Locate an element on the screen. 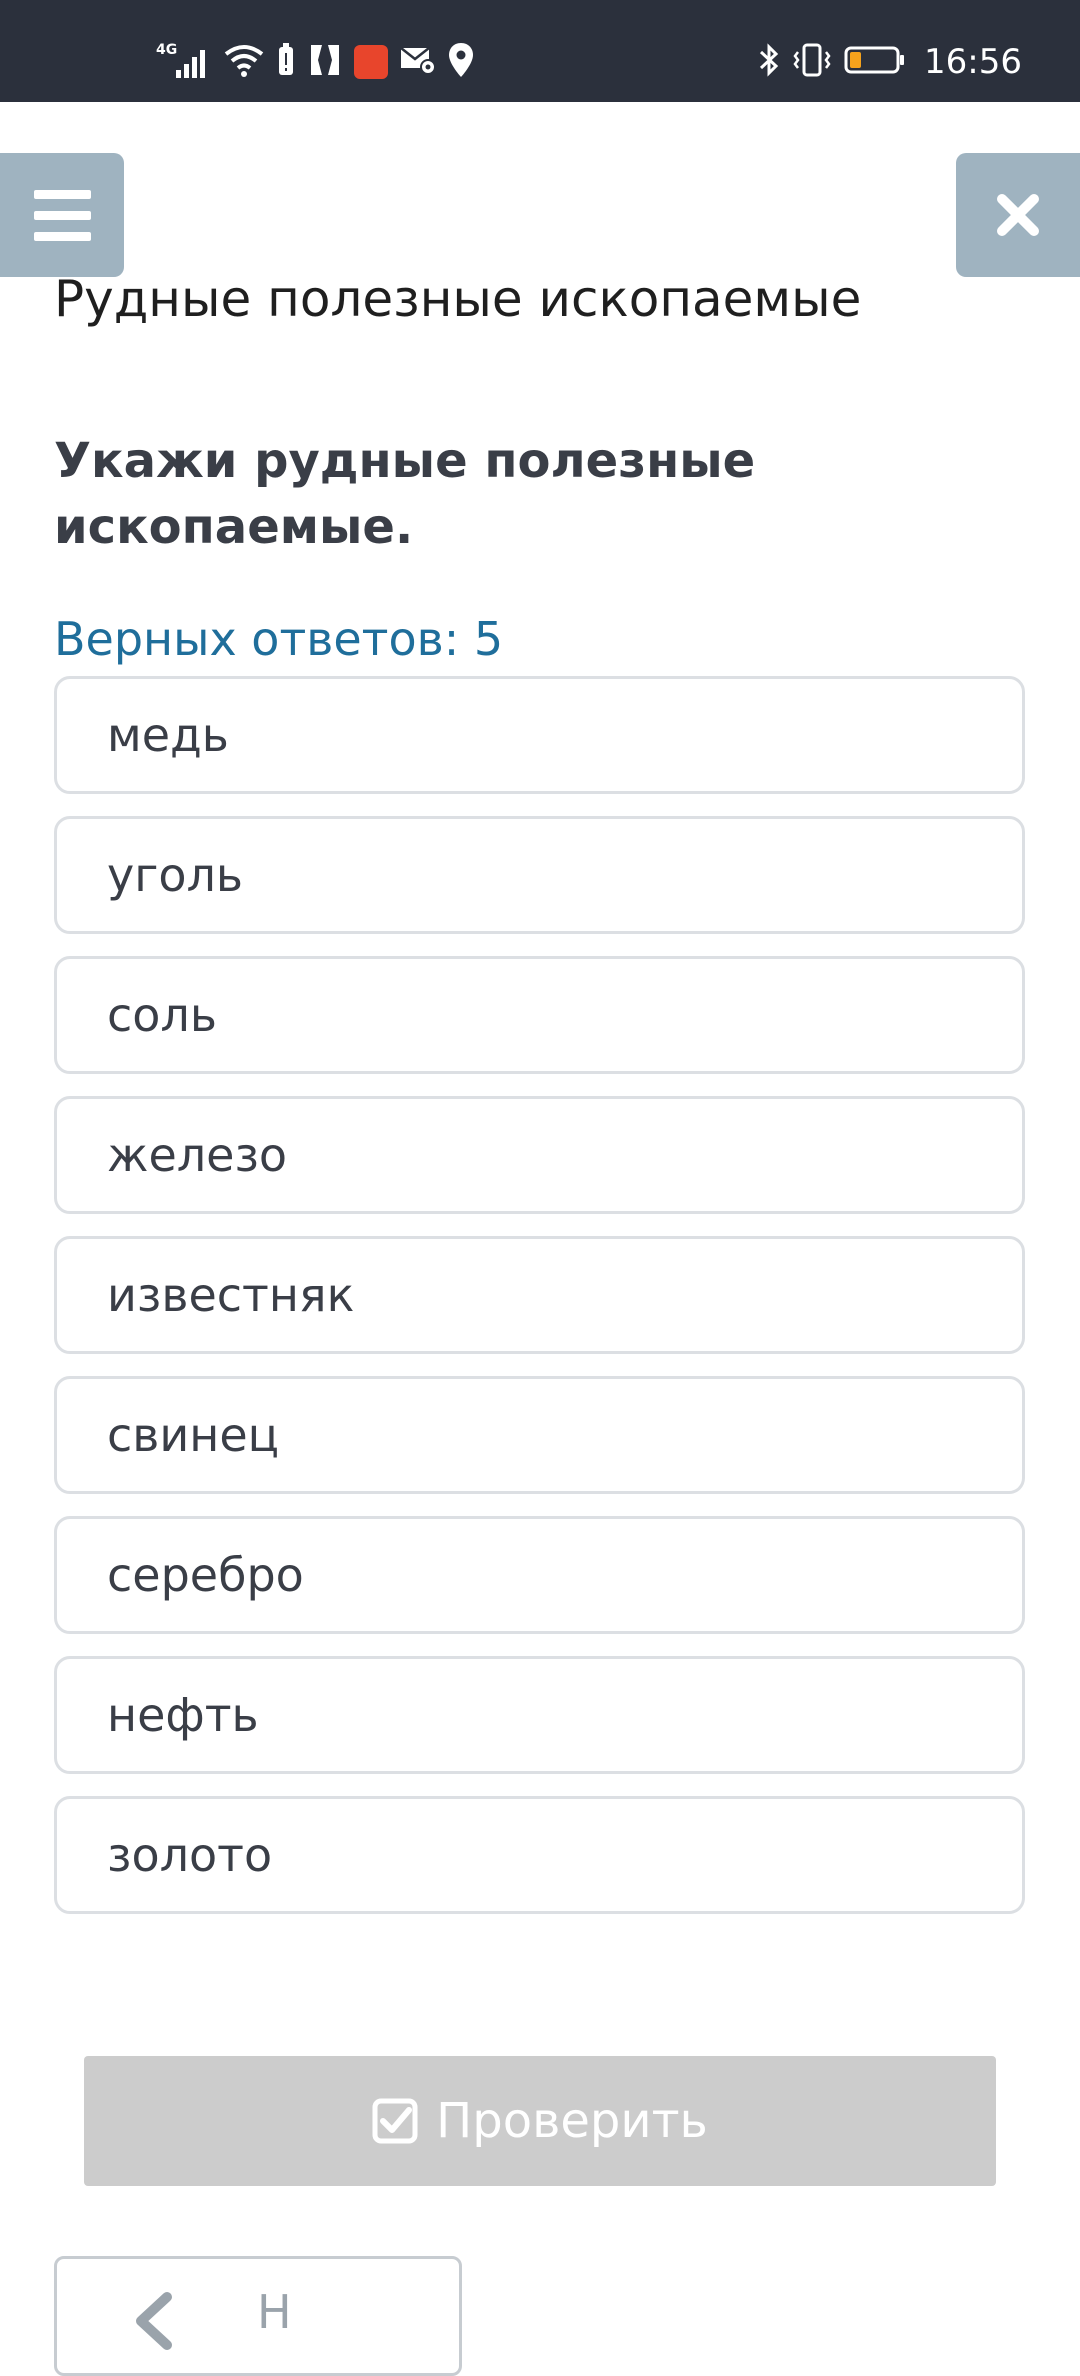 Image resolution: width=1080 pixels, height=2376 pixels. answer-option: железо is located at coordinates (539, 1155).